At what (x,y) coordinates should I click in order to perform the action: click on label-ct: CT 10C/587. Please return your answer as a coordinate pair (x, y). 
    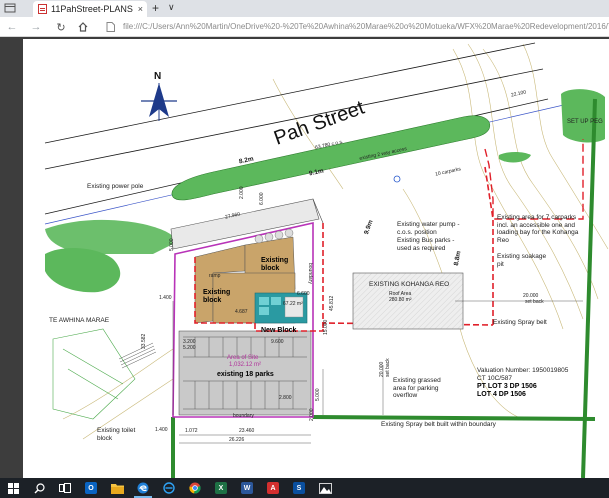
    Looking at the image, I should click on (494, 378).